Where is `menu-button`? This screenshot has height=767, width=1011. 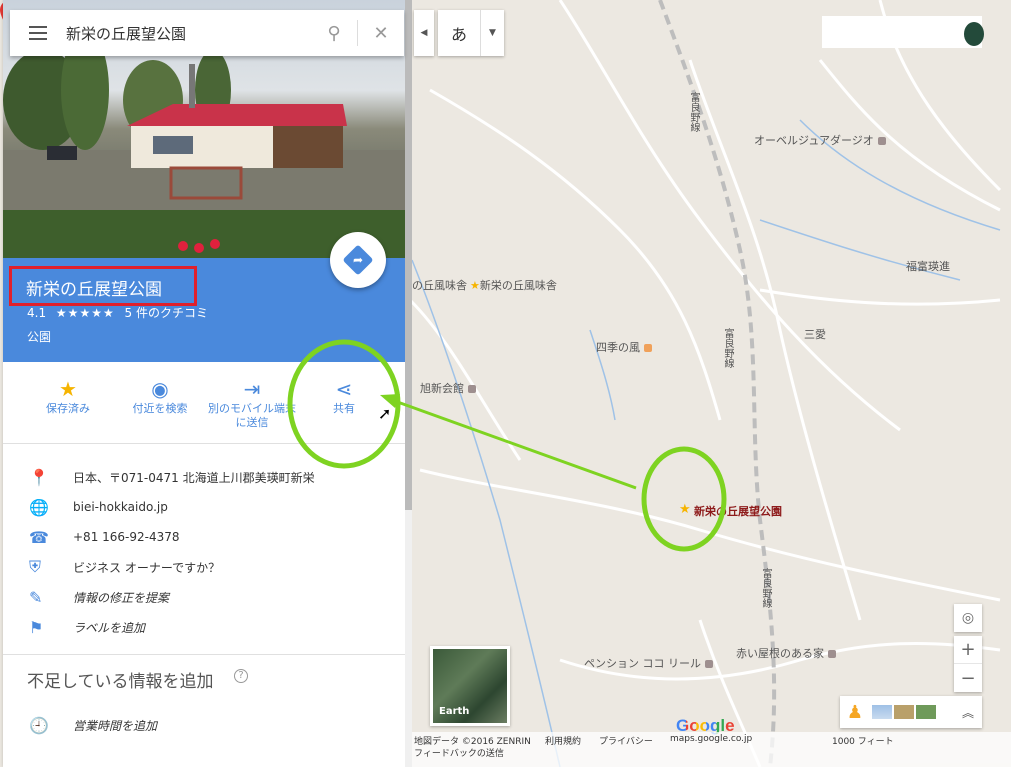
menu-button is located at coordinates (38, 33).